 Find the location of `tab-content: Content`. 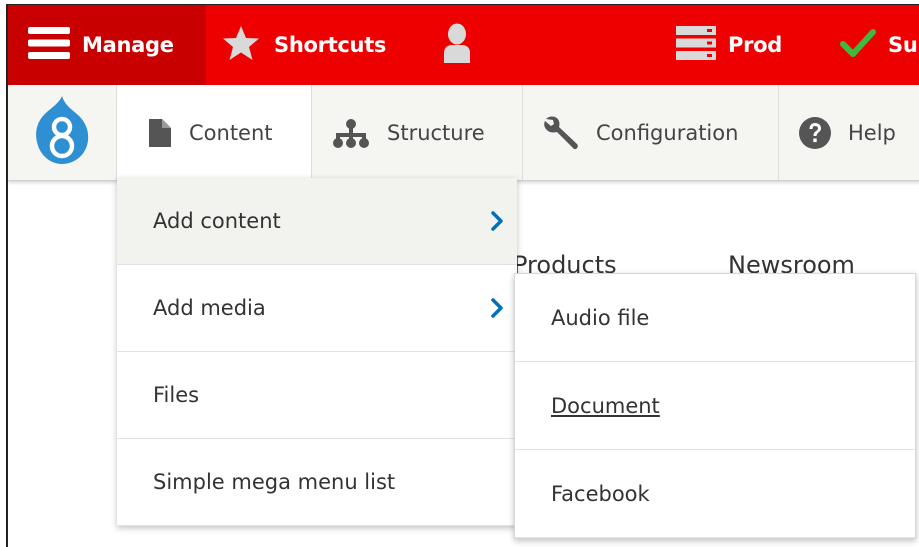

tab-content: Content is located at coordinates (214, 132).